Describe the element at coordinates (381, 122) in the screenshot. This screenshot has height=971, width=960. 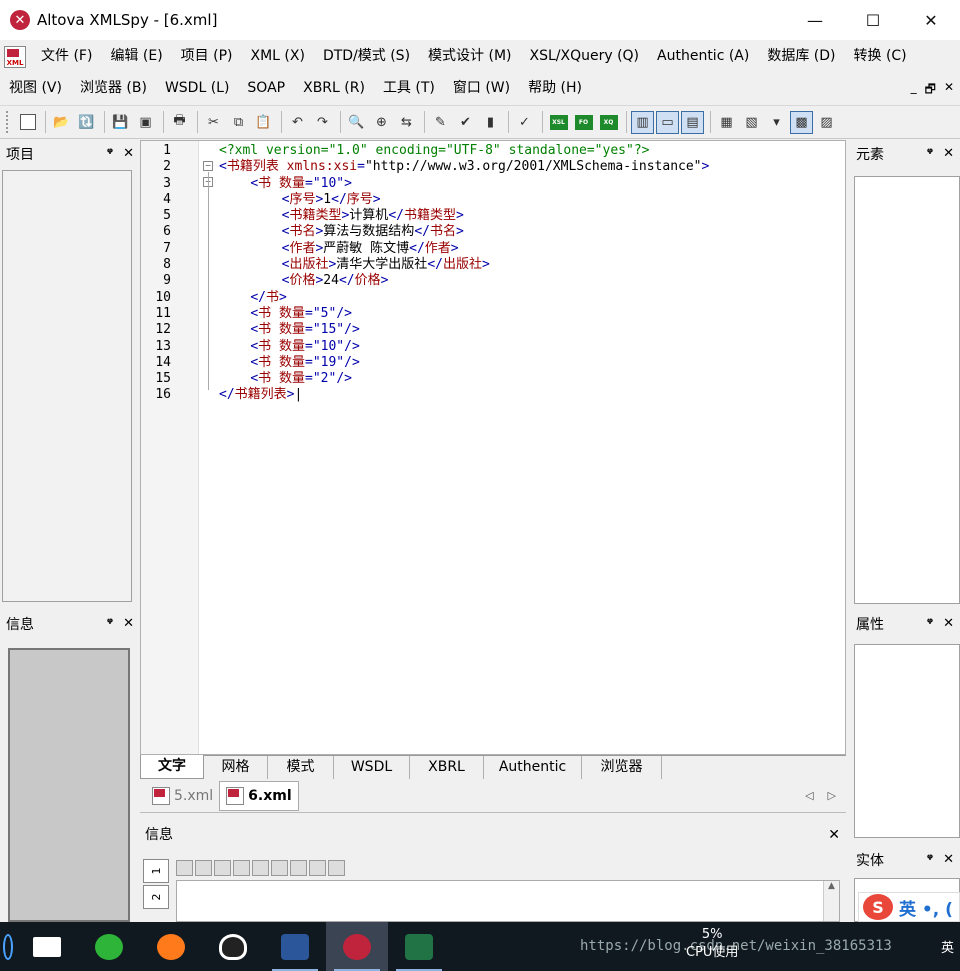
I see `find-next-icon: ⊕` at that location.